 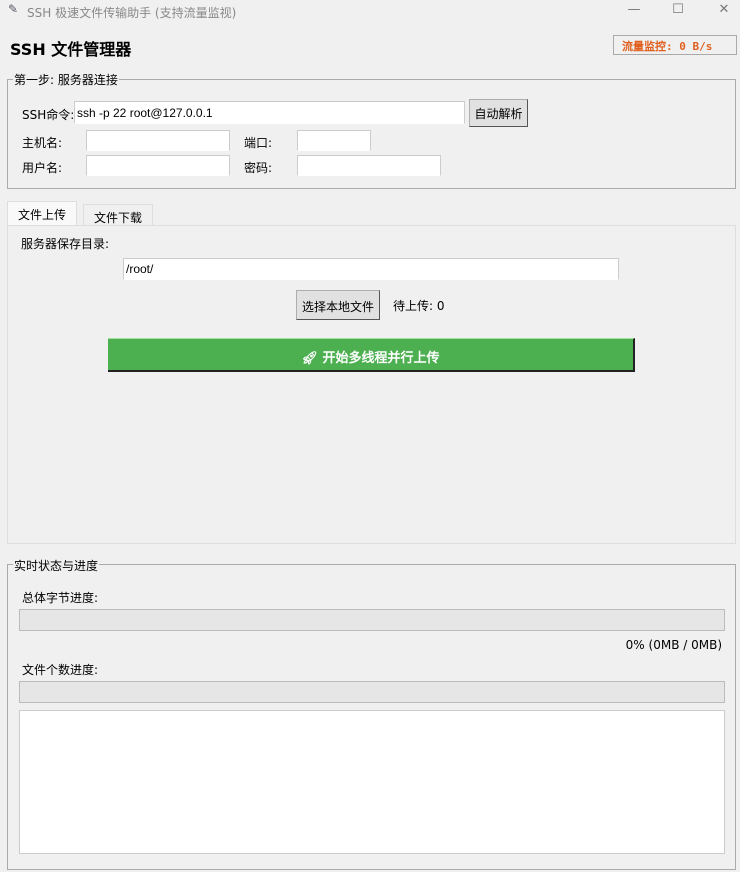 I want to click on bytes-progress-text: 0% (0MB / 0MB), so click(x=673, y=645).